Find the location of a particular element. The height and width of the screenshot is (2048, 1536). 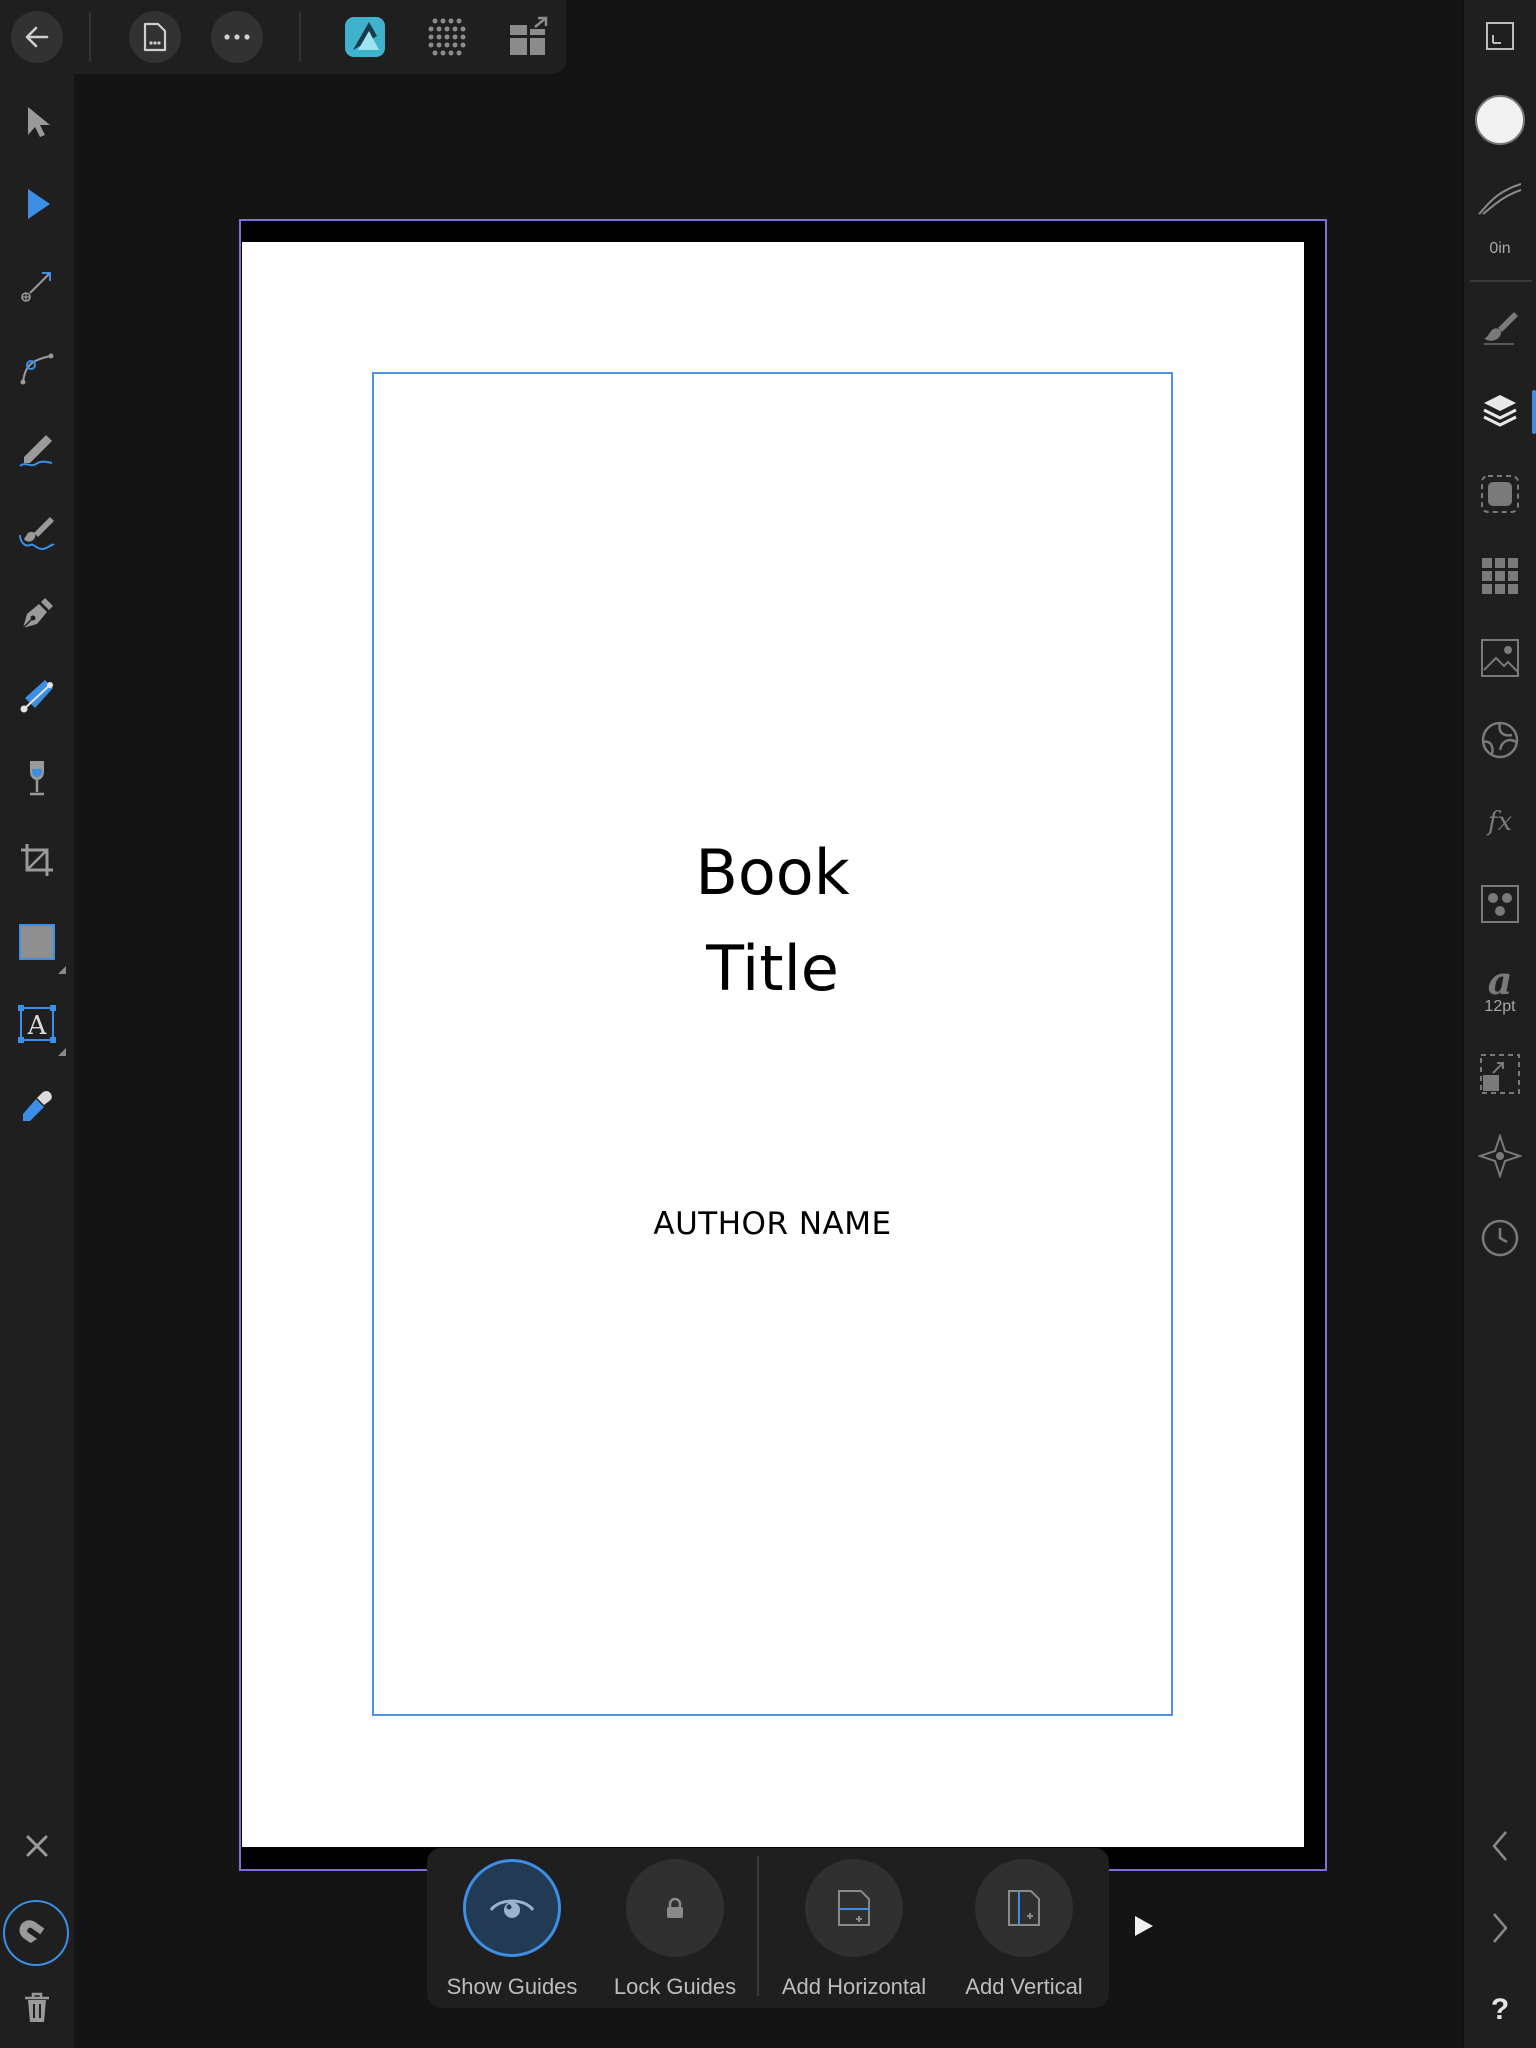

wine-glass-icon is located at coordinates (37, 778).